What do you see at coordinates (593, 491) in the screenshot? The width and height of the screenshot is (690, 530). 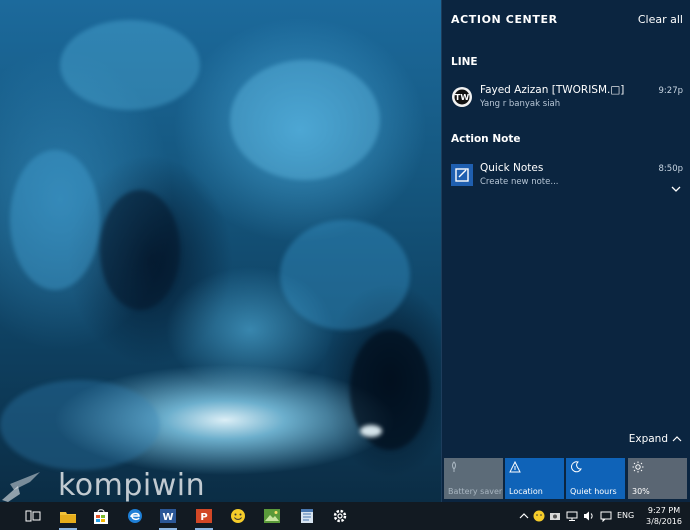 I see `tile-label: Quiet hours` at bounding box center [593, 491].